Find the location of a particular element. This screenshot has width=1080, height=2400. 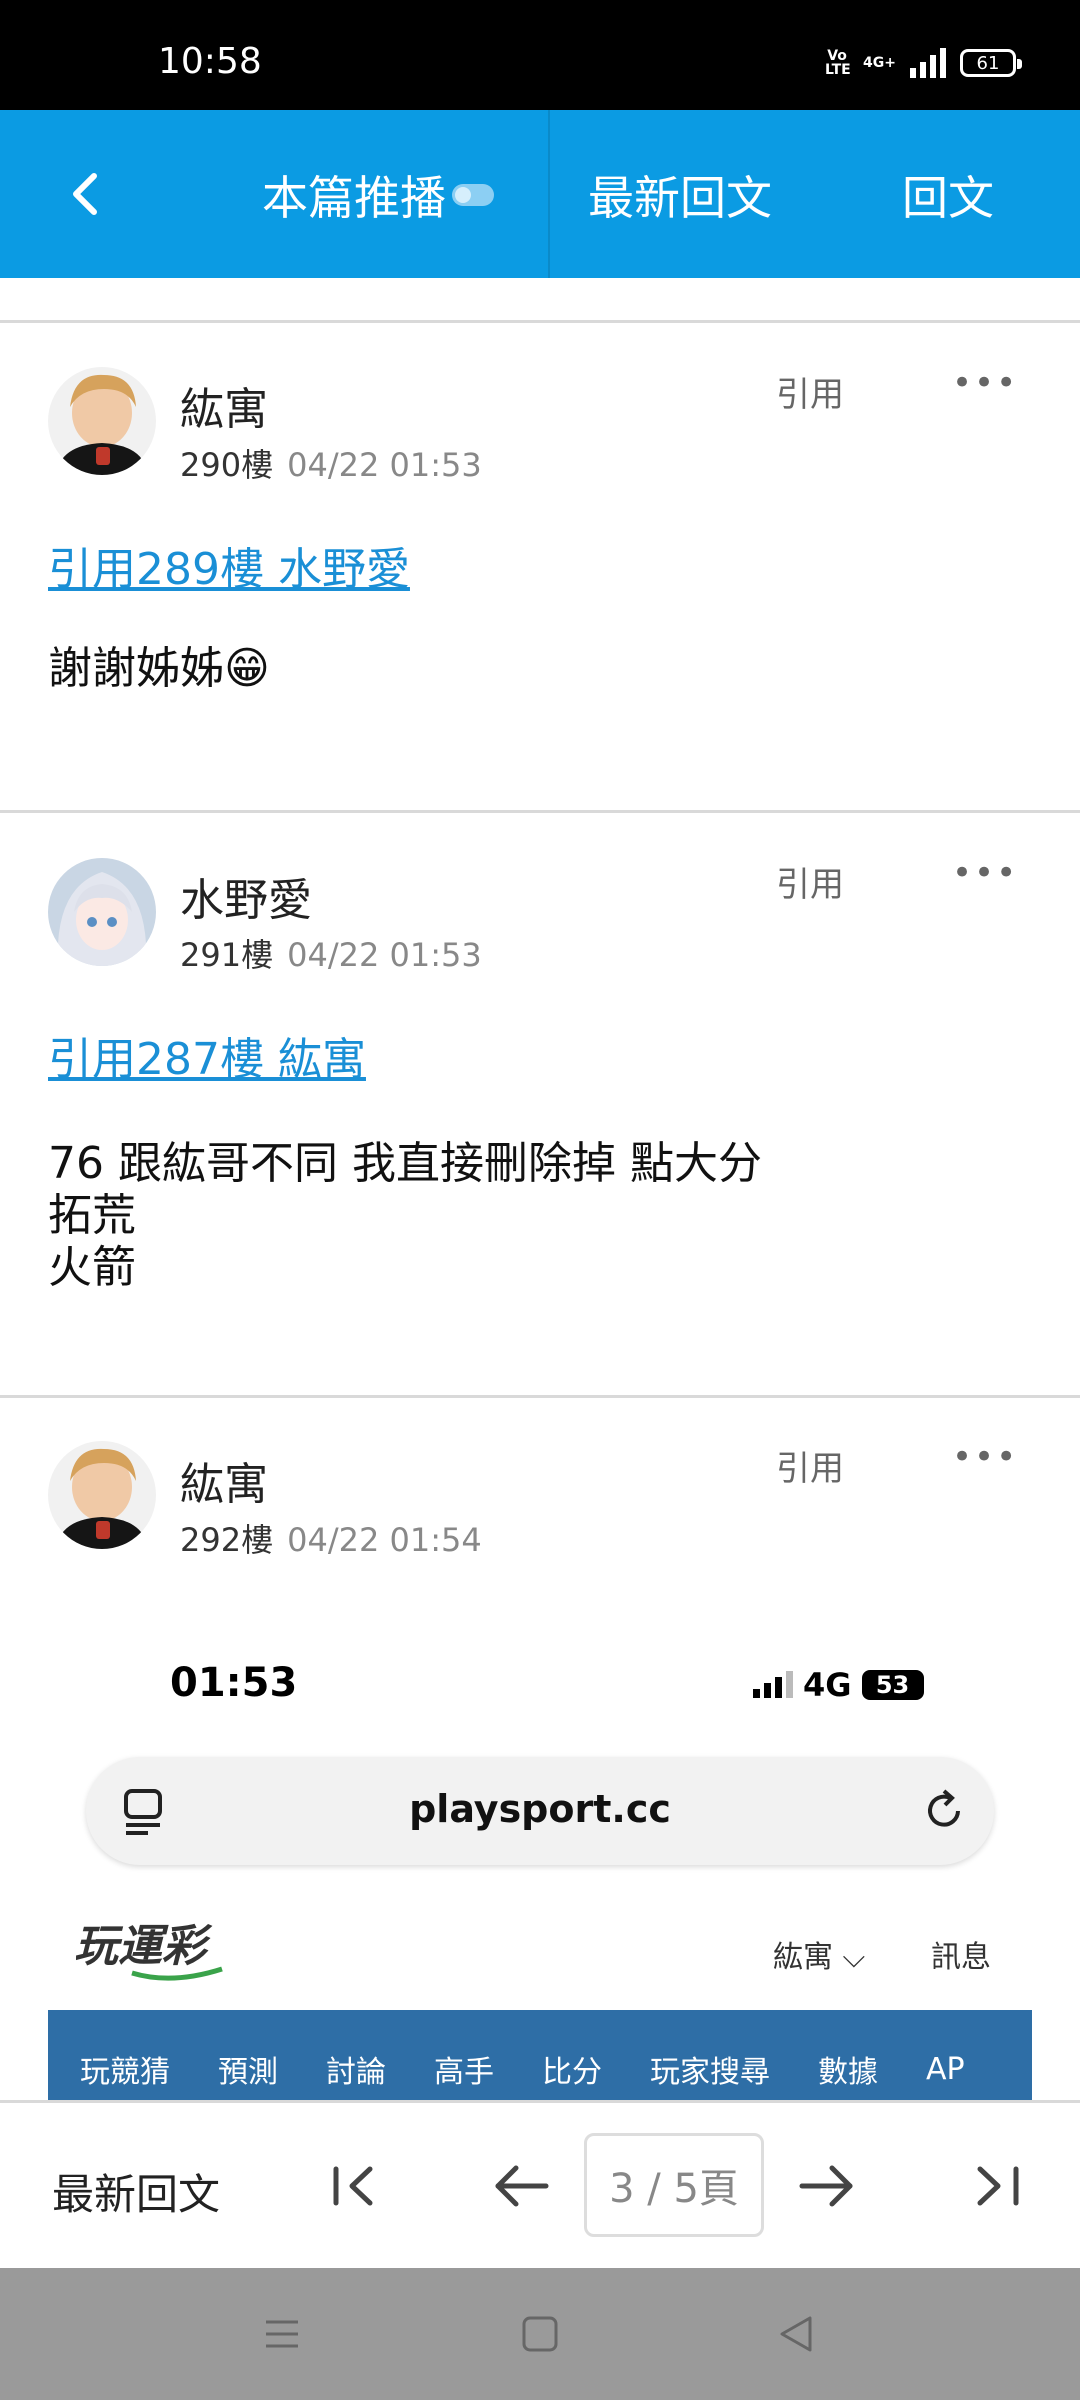

back-button is located at coordinates (85, 194).